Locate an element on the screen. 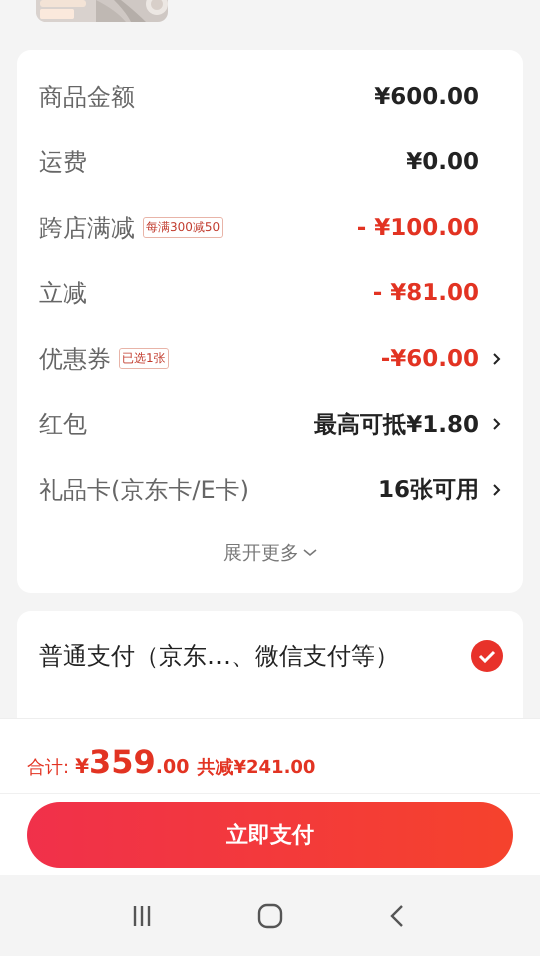 Image resolution: width=540 pixels, height=956 pixels. promo-tag: 已选1张 is located at coordinates (144, 359).